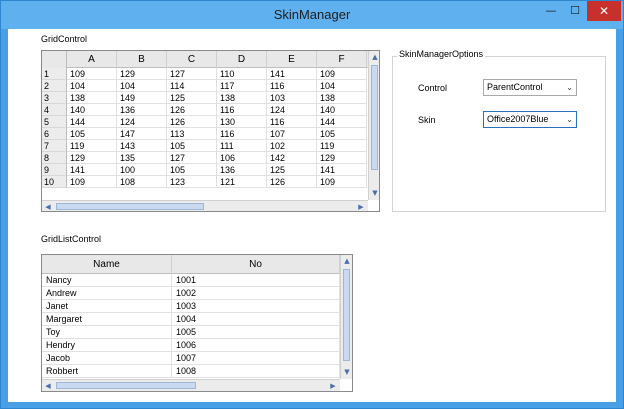 This screenshot has width=624, height=409. Describe the element at coordinates (346, 261) in the screenshot. I see `scroll-up-icon: ▲` at that location.